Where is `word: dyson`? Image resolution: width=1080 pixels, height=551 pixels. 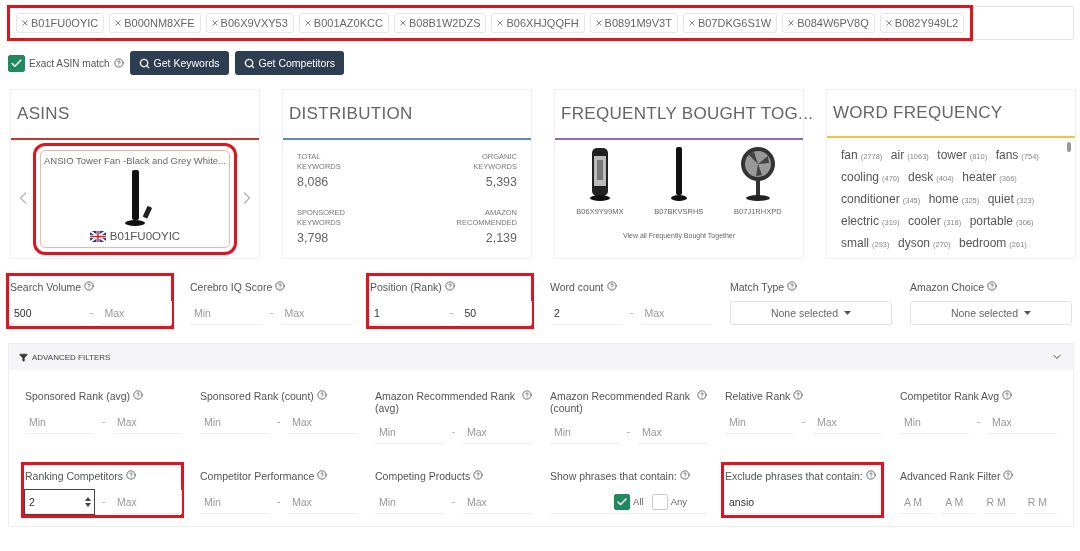
word: dyson is located at coordinates (914, 243).